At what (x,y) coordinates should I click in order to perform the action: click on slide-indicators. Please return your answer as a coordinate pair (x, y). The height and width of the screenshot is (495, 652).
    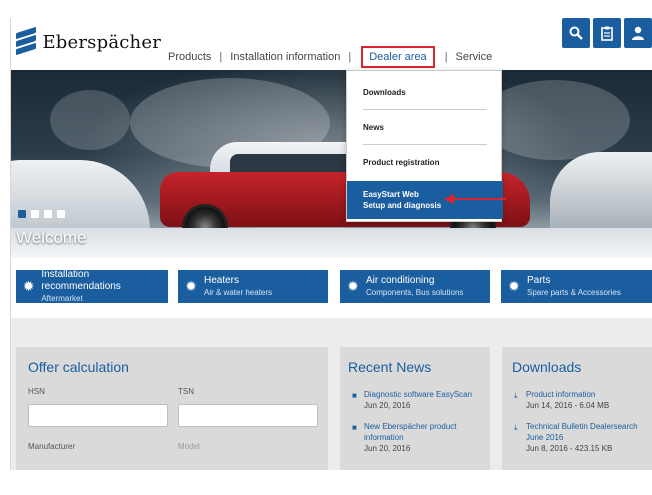
    Looking at the image, I should click on (41, 214).